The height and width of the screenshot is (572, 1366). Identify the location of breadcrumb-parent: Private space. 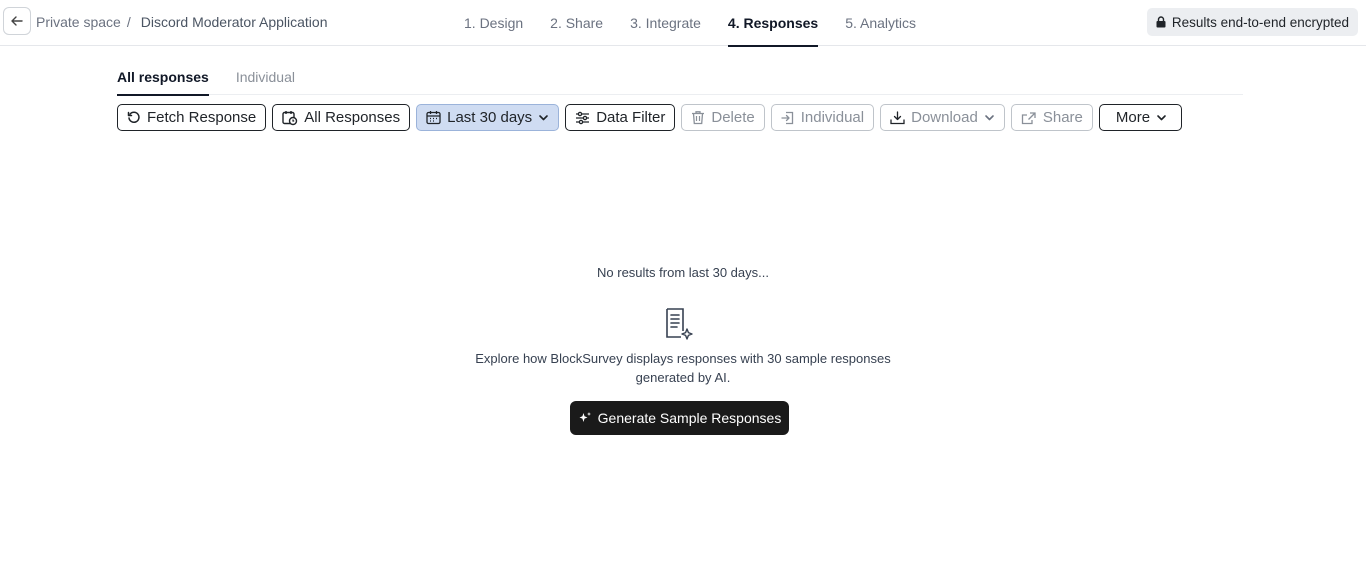
(78, 22).